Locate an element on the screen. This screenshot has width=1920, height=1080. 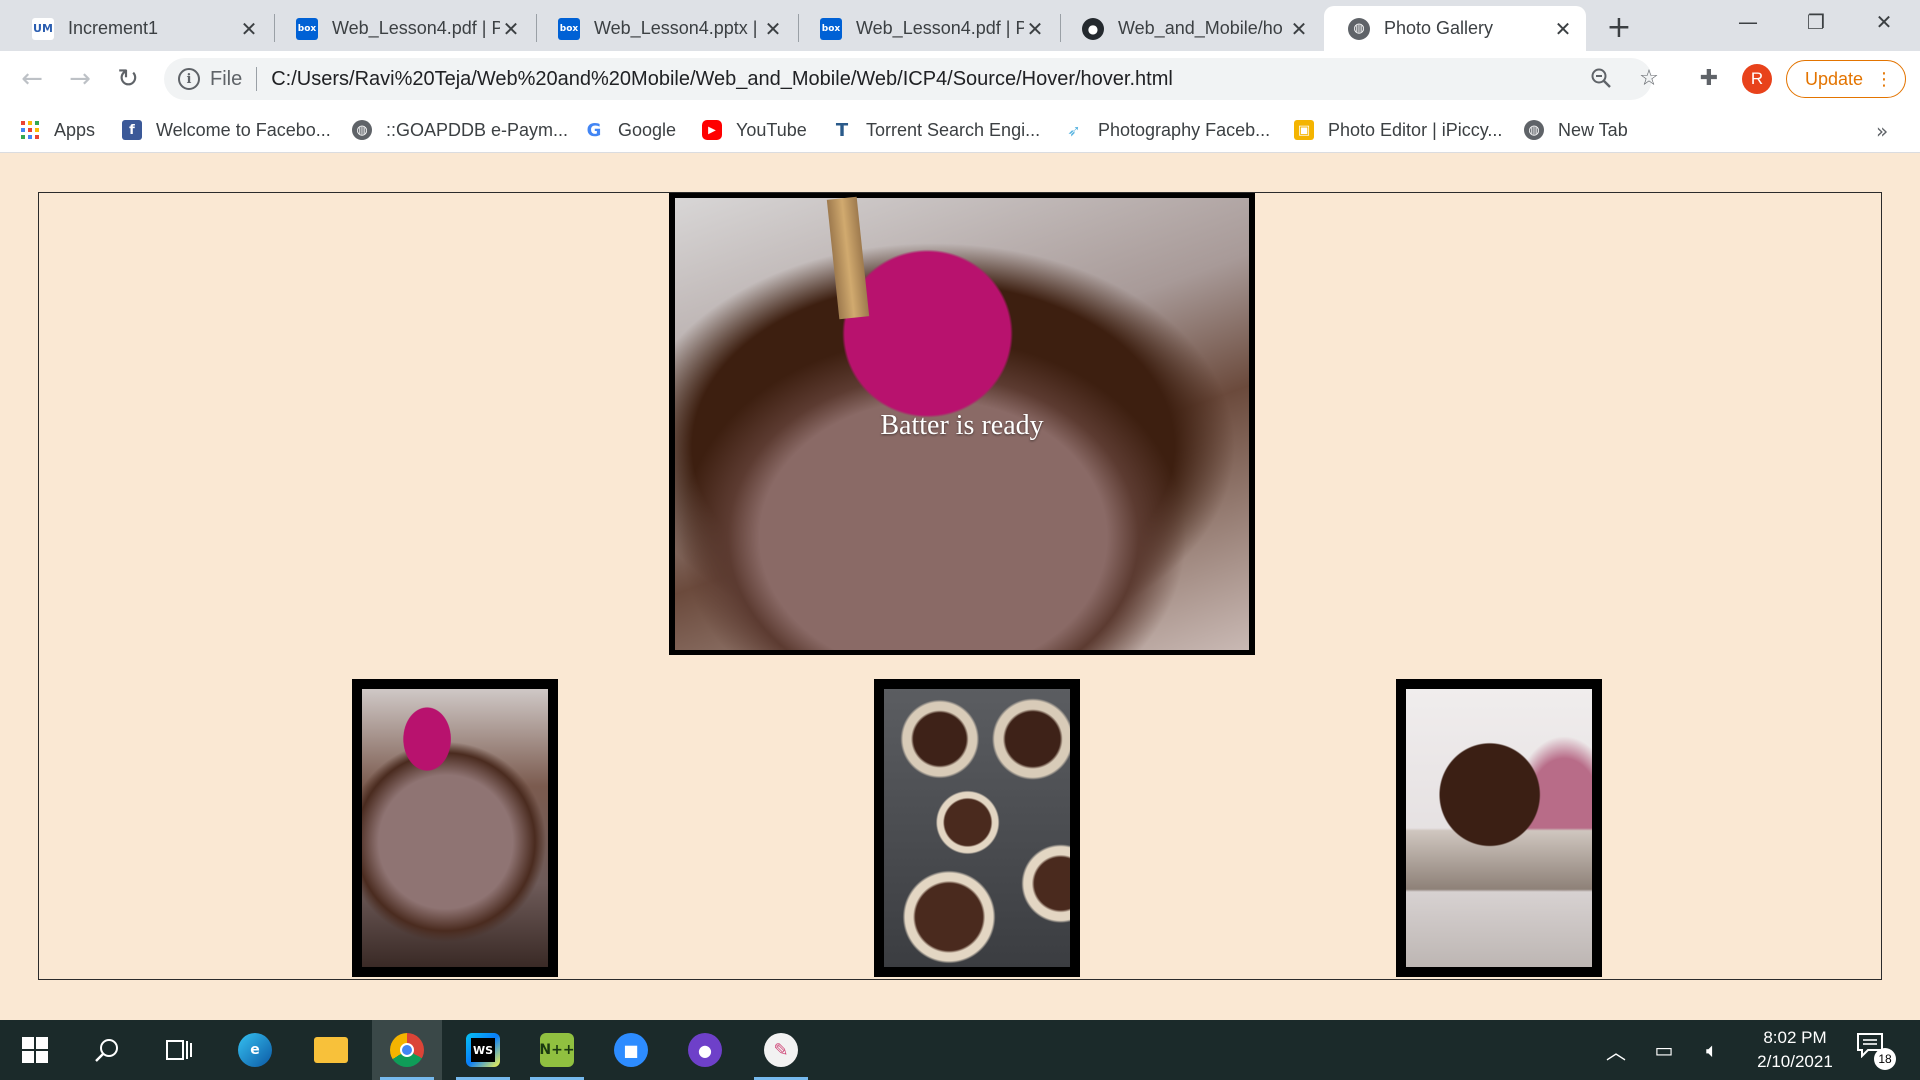
paint-icon: ✎ is located at coordinates (781, 1050).